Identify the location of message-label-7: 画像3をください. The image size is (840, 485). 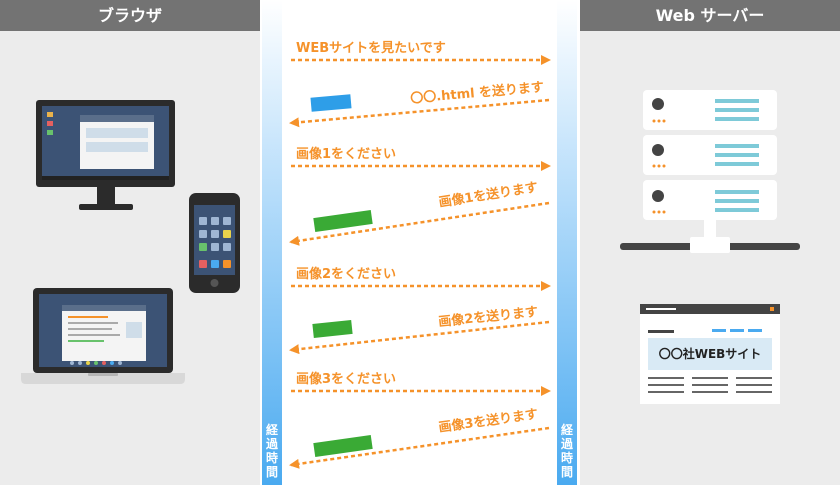
(346, 379).